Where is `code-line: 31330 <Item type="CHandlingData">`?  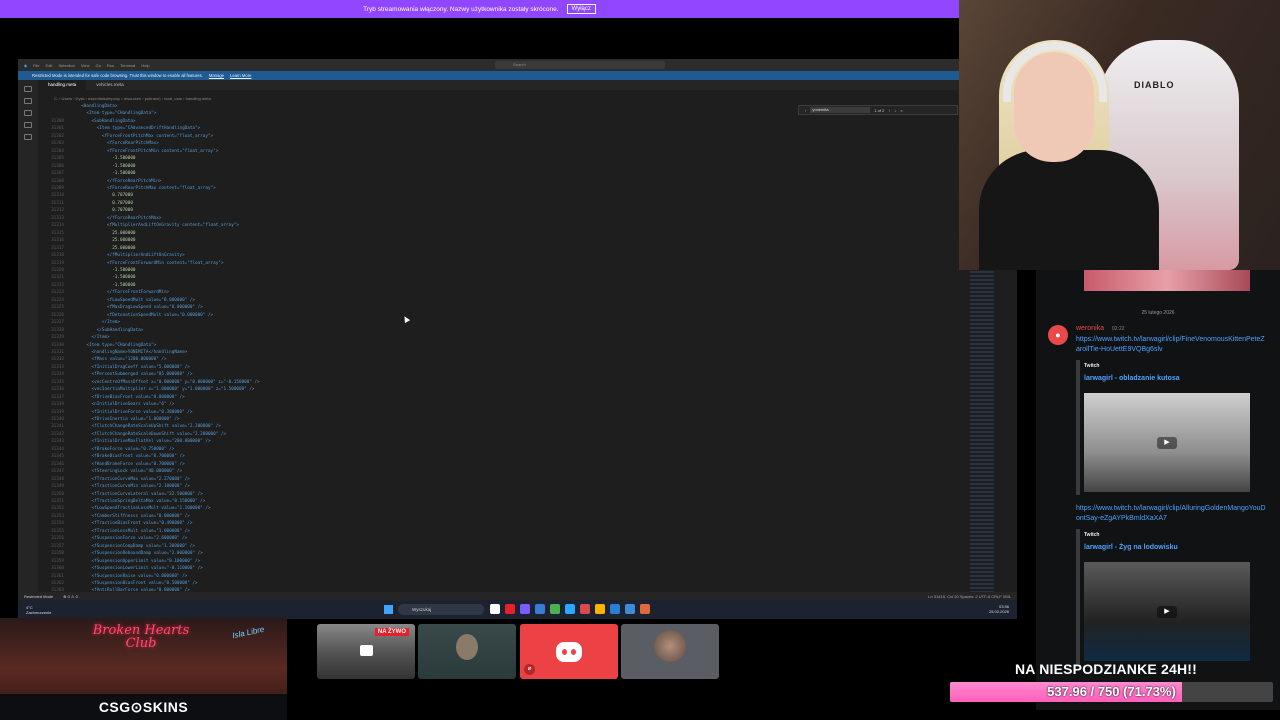
code-line: 31330 <Item type="CHandlingData"> is located at coordinates (498, 345).